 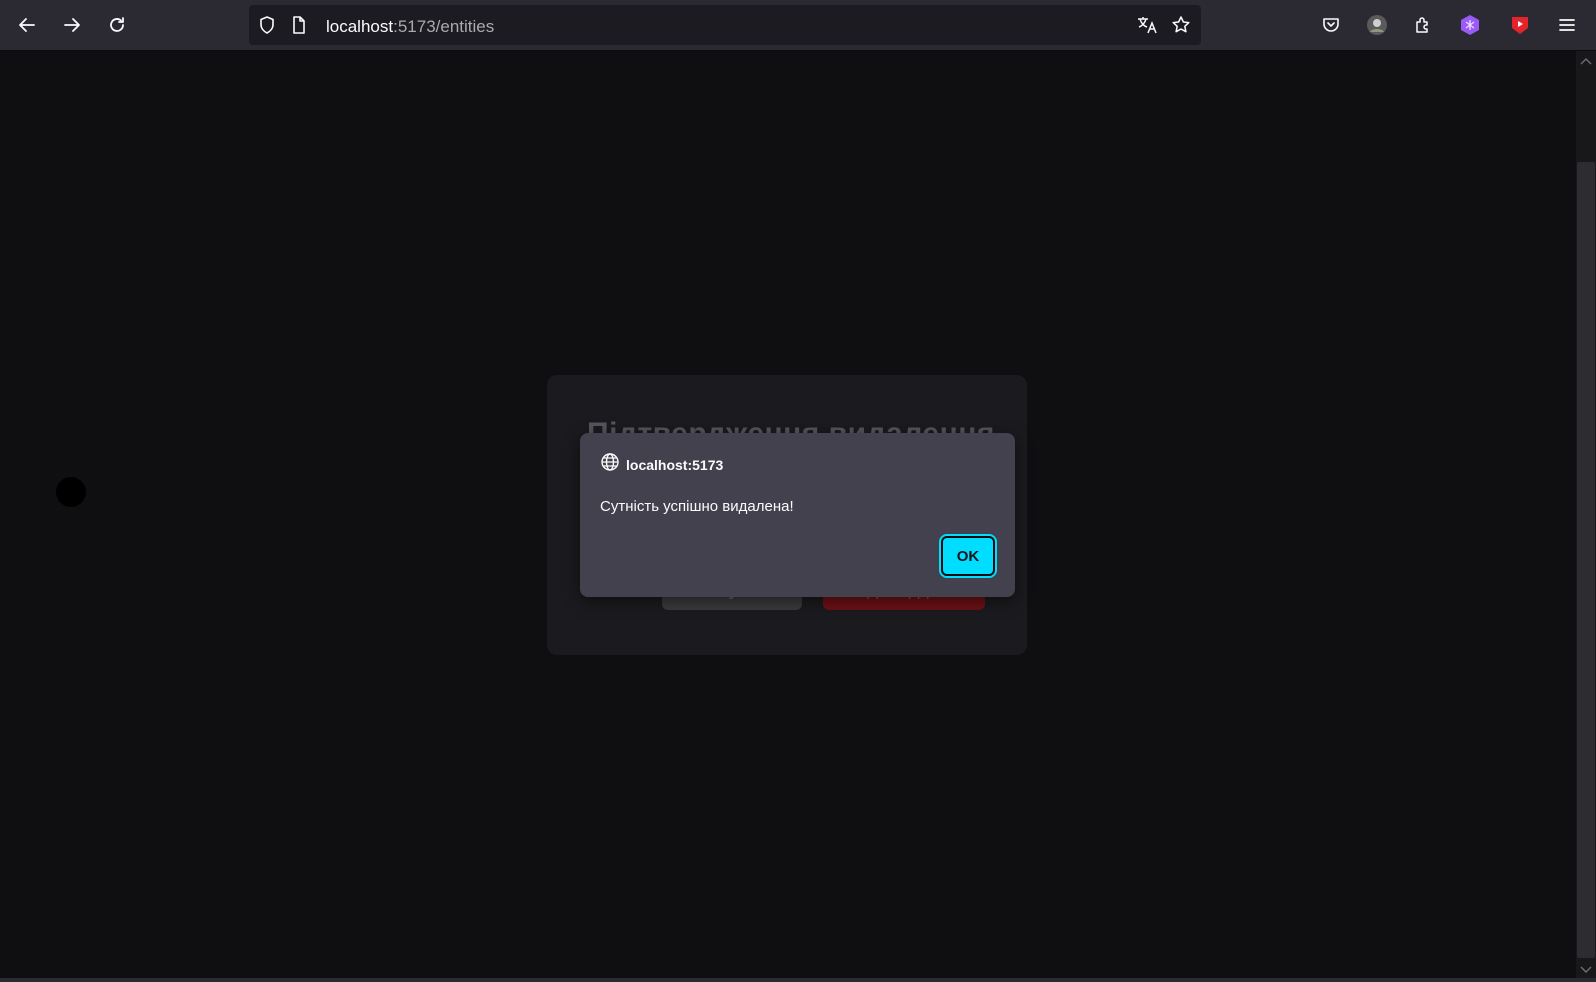 I want to click on scrollbar-thumb, so click(x=1586, y=560).